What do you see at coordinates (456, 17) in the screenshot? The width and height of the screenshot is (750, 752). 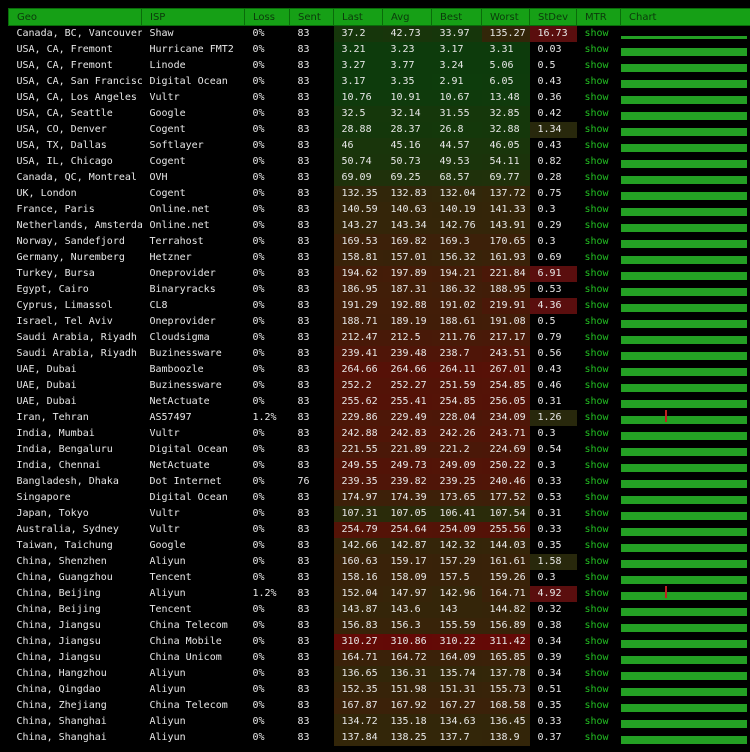 I see `col-header-best: Best` at bounding box center [456, 17].